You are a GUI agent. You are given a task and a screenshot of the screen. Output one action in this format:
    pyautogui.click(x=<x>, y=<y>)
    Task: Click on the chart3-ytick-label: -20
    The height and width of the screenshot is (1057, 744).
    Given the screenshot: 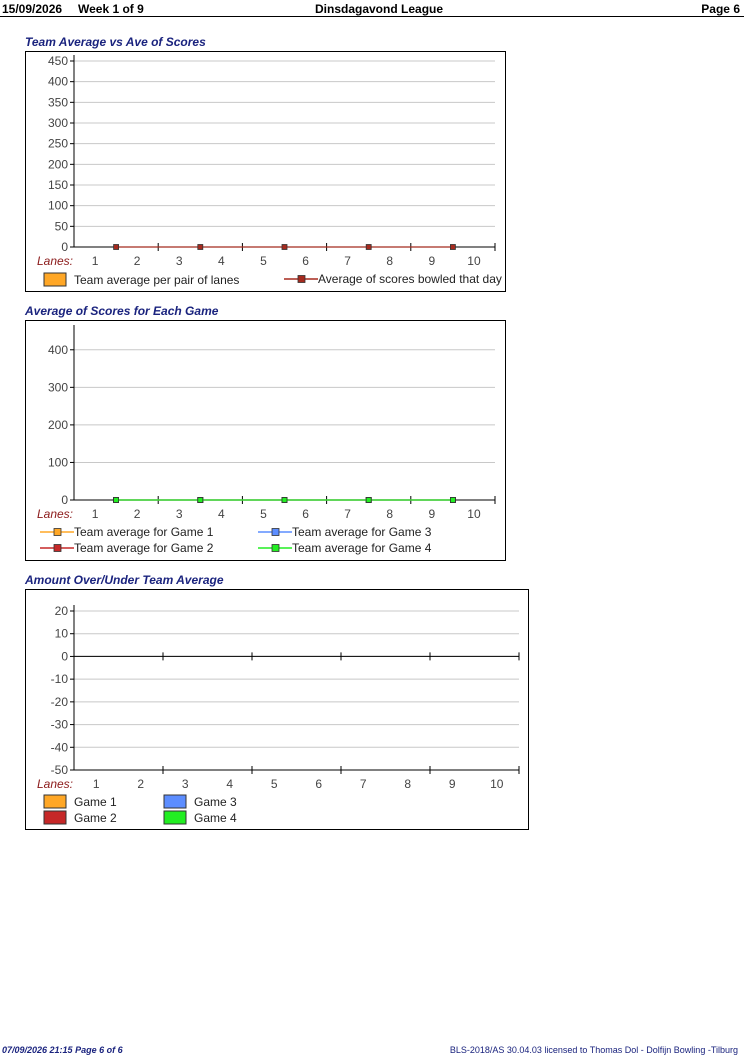 What is the action you would take?
    pyautogui.click(x=60, y=702)
    